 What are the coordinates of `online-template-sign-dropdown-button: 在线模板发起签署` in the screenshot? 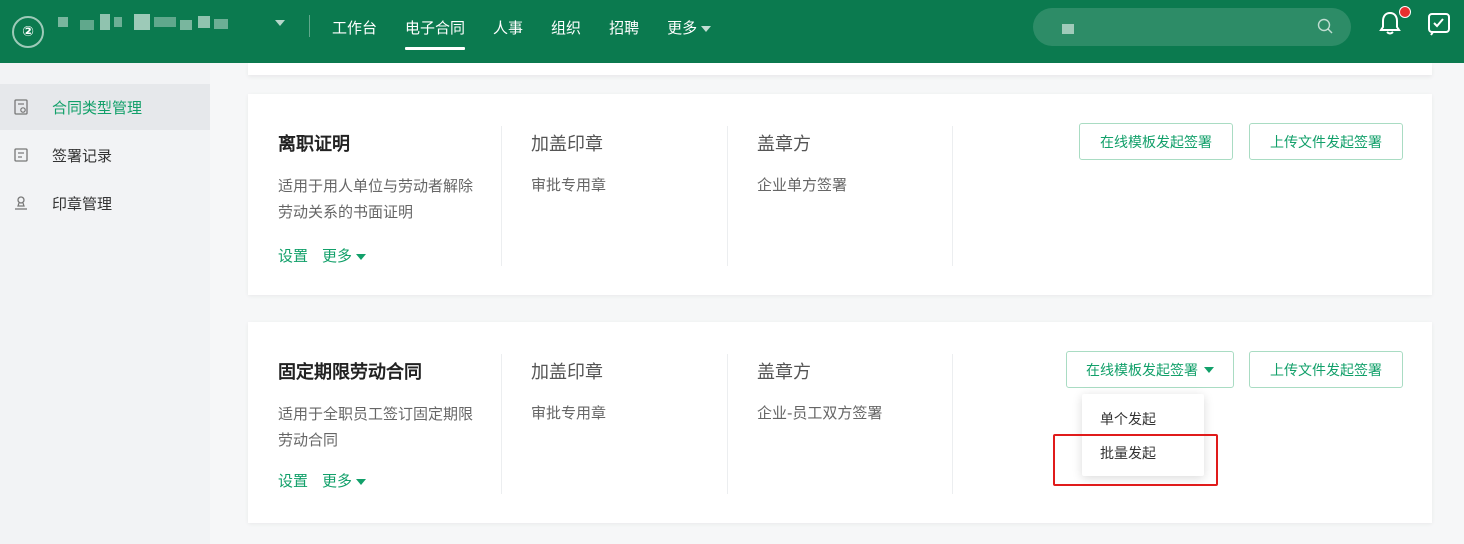 It's located at (1150, 369).